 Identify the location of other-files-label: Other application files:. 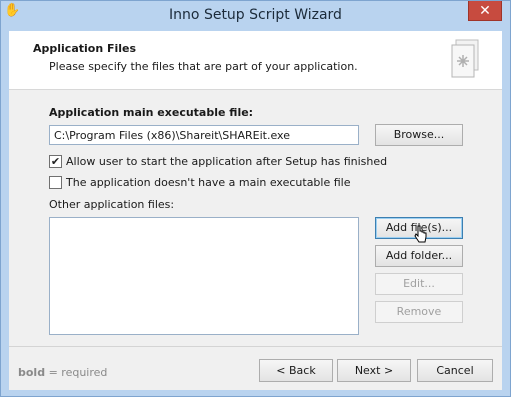
(112, 204).